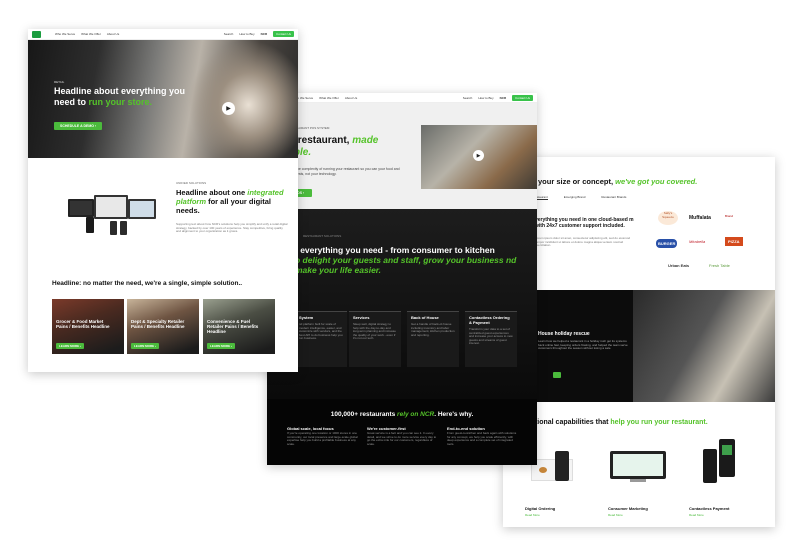 The width and height of the screenshot is (800, 551). Describe the element at coordinates (78, 126) in the screenshot. I see `schedule-demo-button: SCHEDULE A DEMO ›` at that location.